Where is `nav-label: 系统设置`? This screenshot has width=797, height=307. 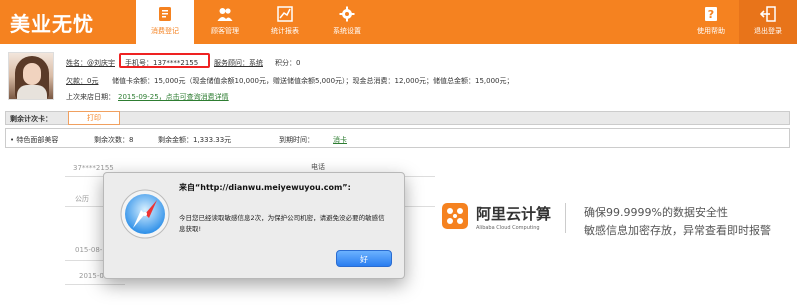 nav-label: 系统设置 is located at coordinates (347, 31).